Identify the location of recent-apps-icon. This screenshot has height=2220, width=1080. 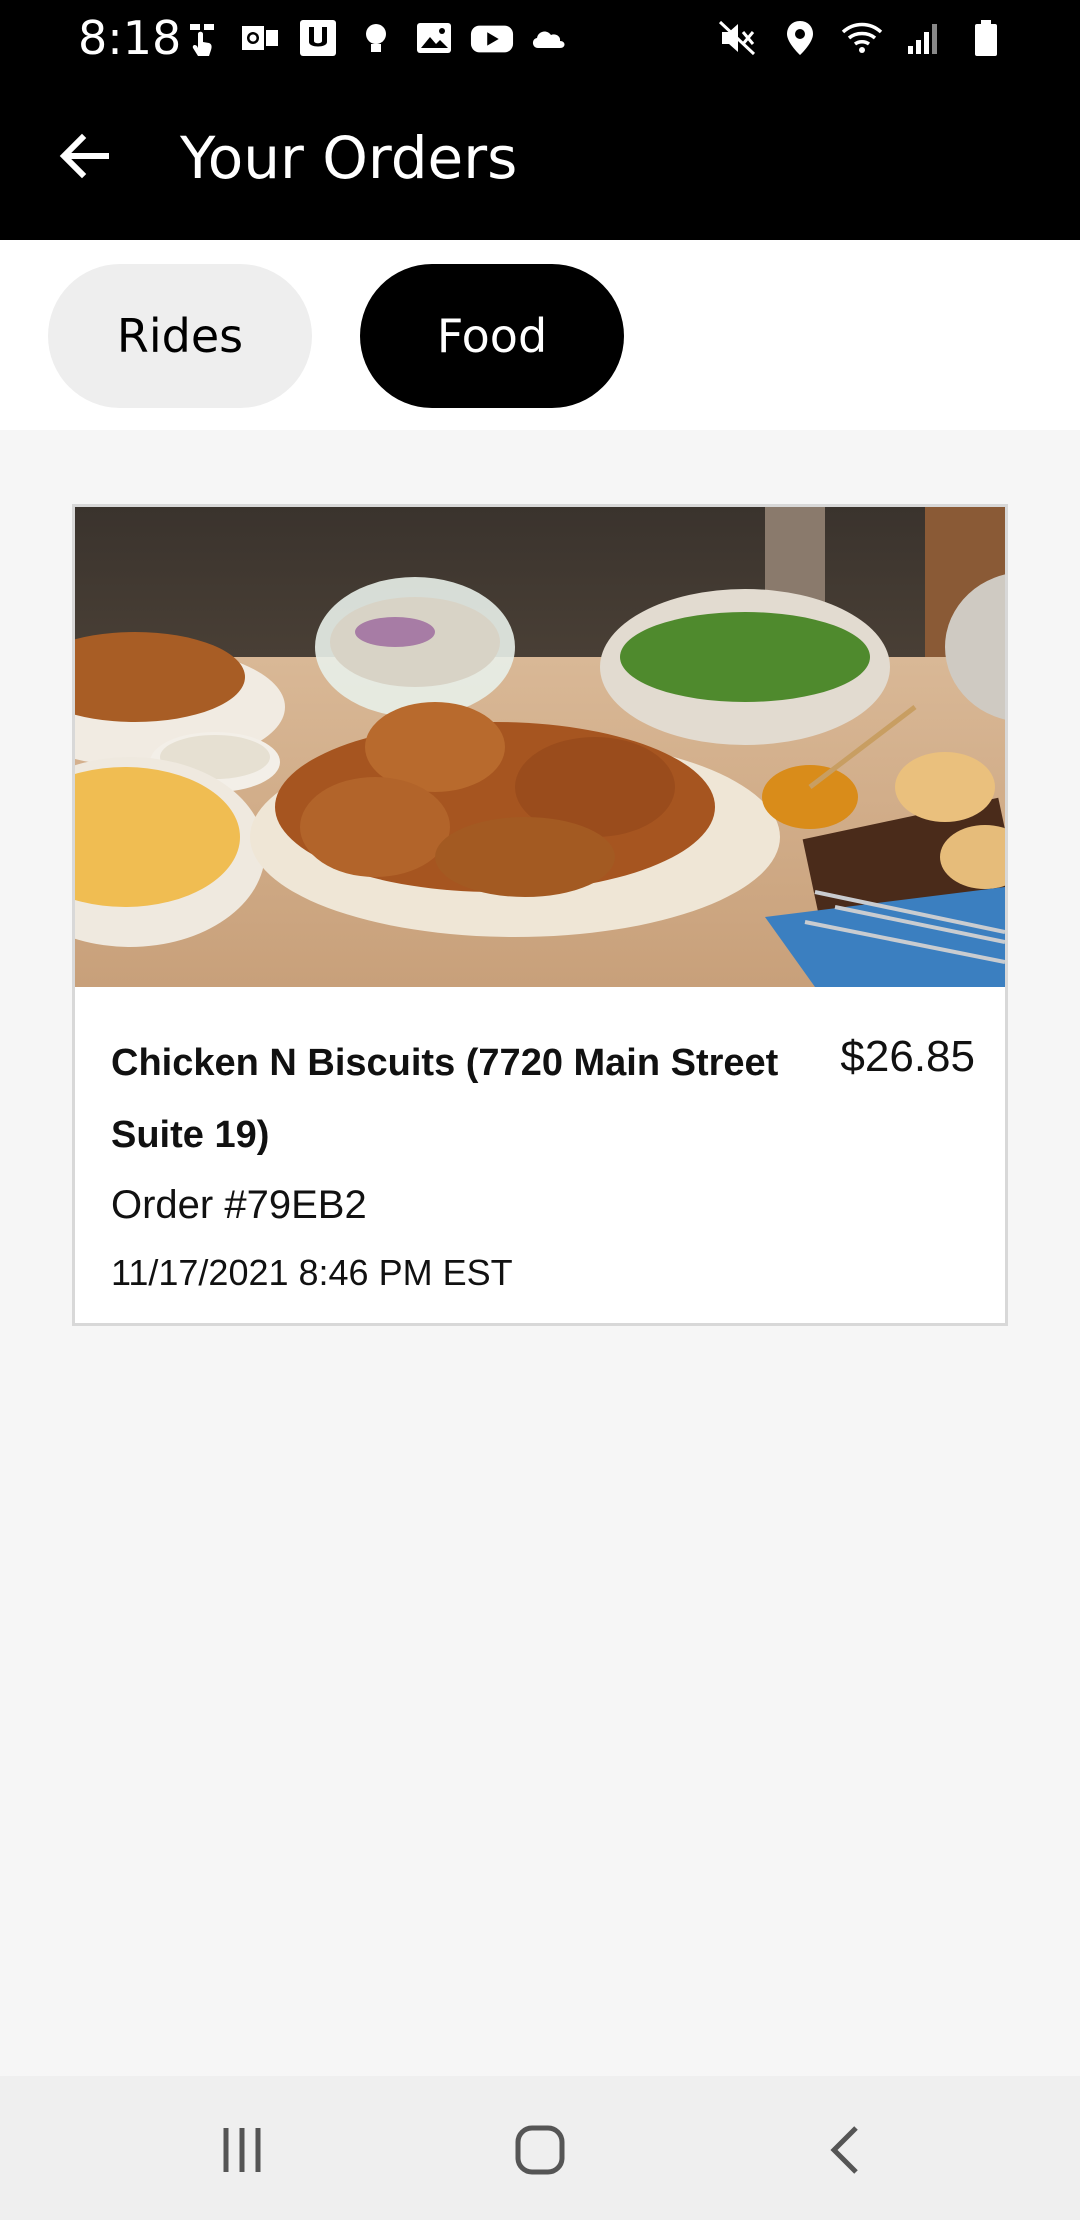
(242, 2152).